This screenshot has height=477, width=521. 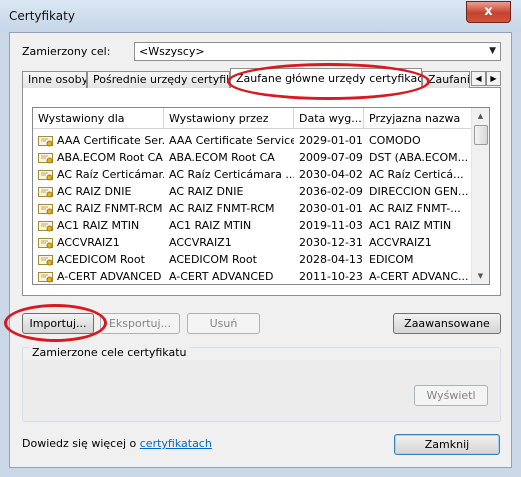 What do you see at coordinates (331, 157) in the screenshot?
I see `cell-expiration: 2009-07-09` at bounding box center [331, 157].